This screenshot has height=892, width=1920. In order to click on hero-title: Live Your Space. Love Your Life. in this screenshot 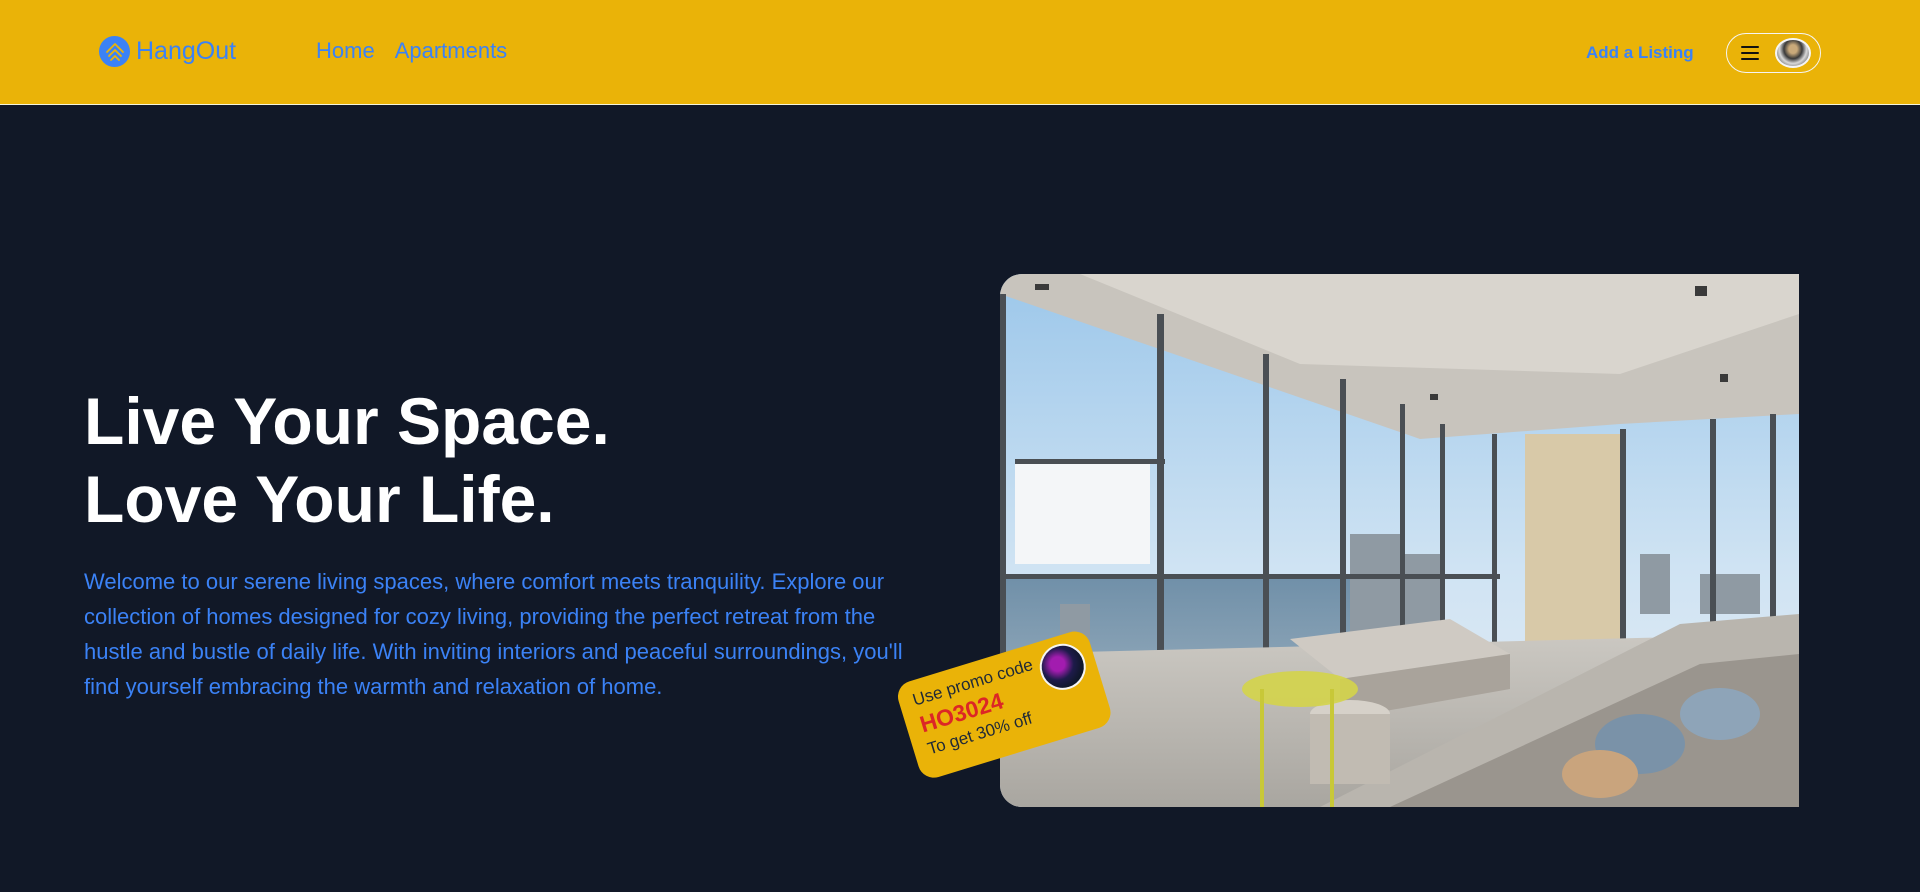, I will do `click(347, 460)`.